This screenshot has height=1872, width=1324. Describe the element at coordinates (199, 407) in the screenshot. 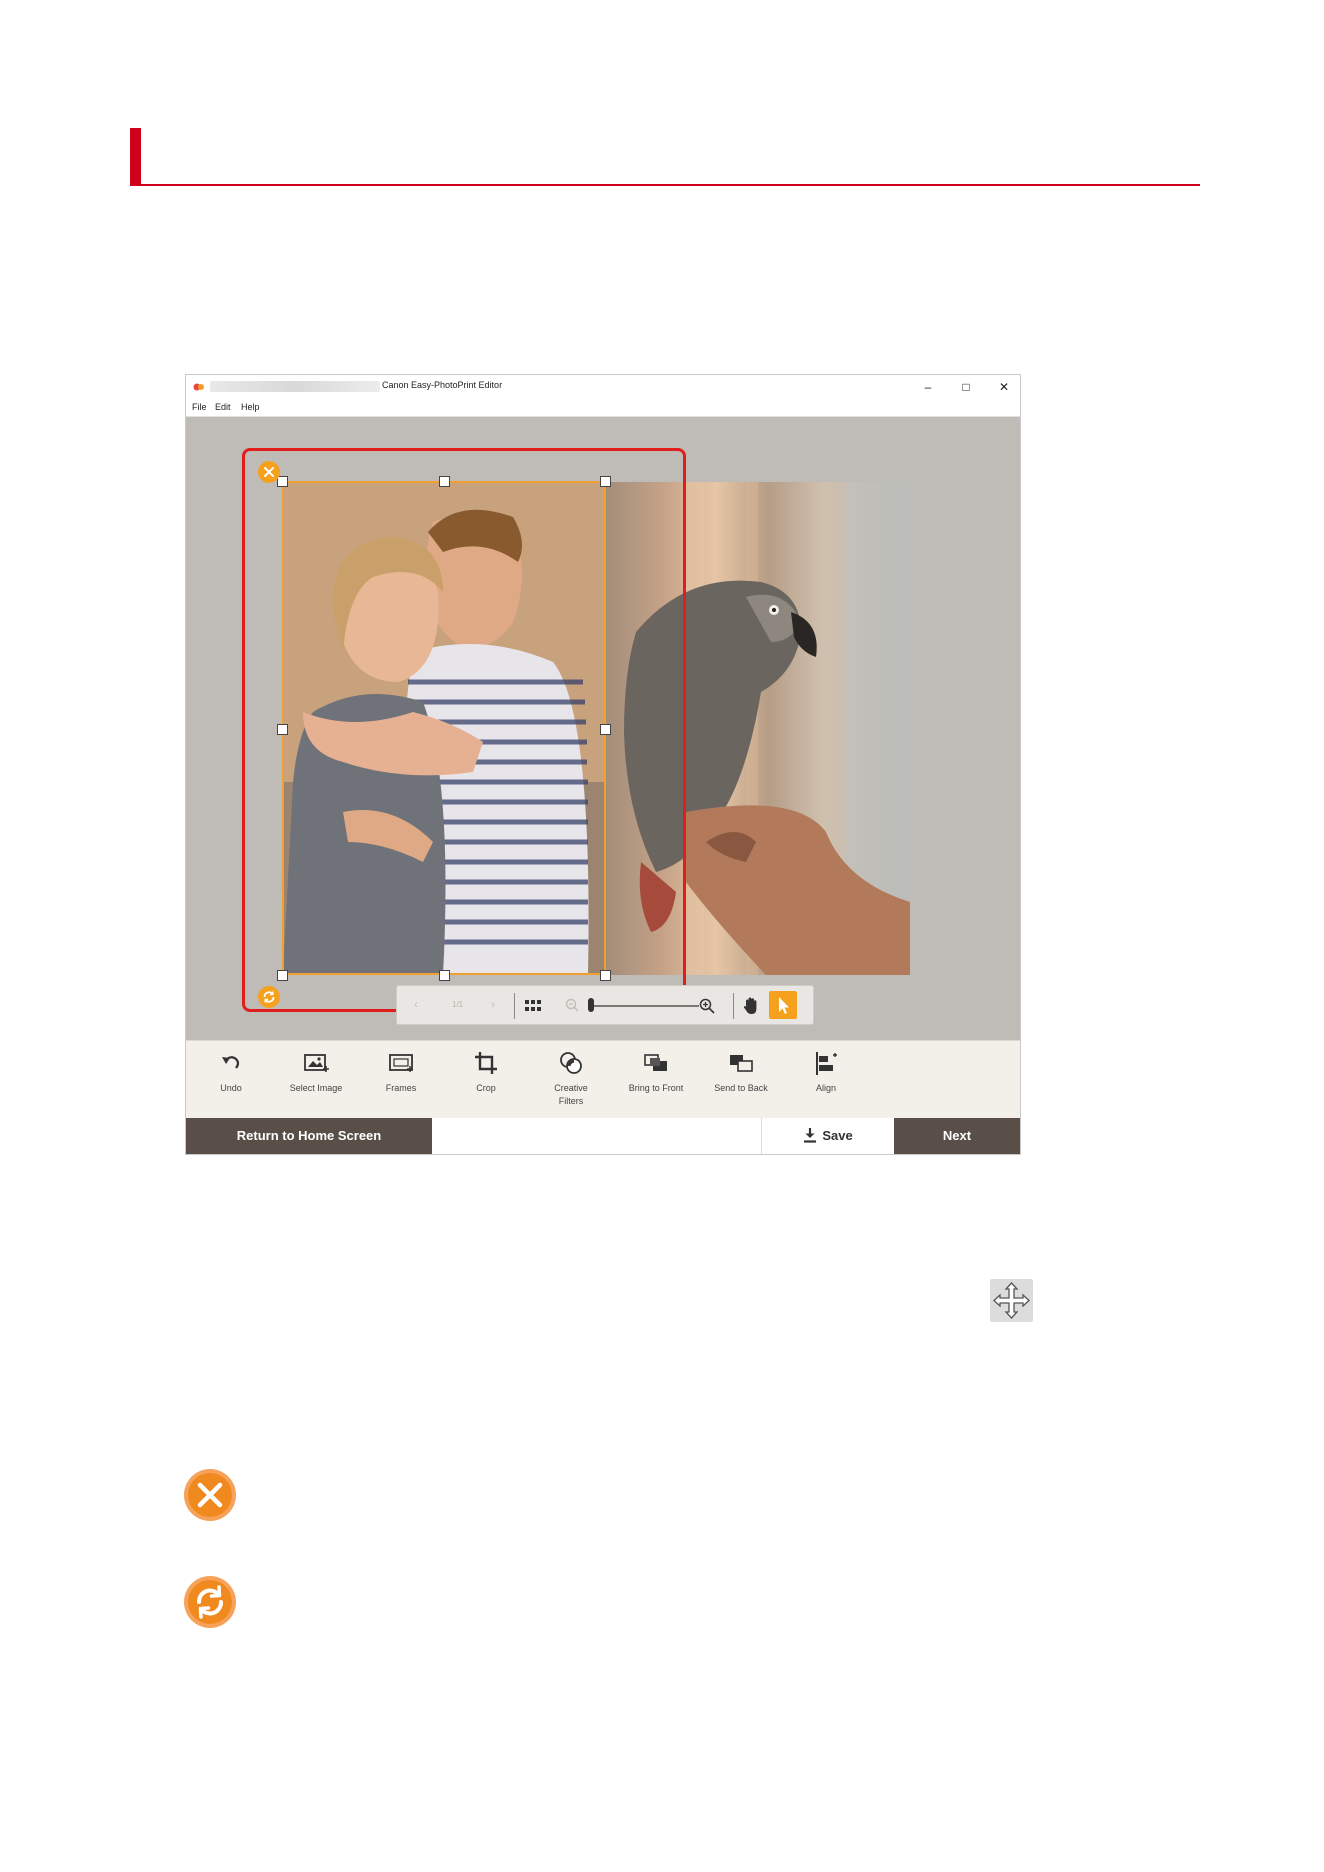

I see `menu-file: File` at that location.